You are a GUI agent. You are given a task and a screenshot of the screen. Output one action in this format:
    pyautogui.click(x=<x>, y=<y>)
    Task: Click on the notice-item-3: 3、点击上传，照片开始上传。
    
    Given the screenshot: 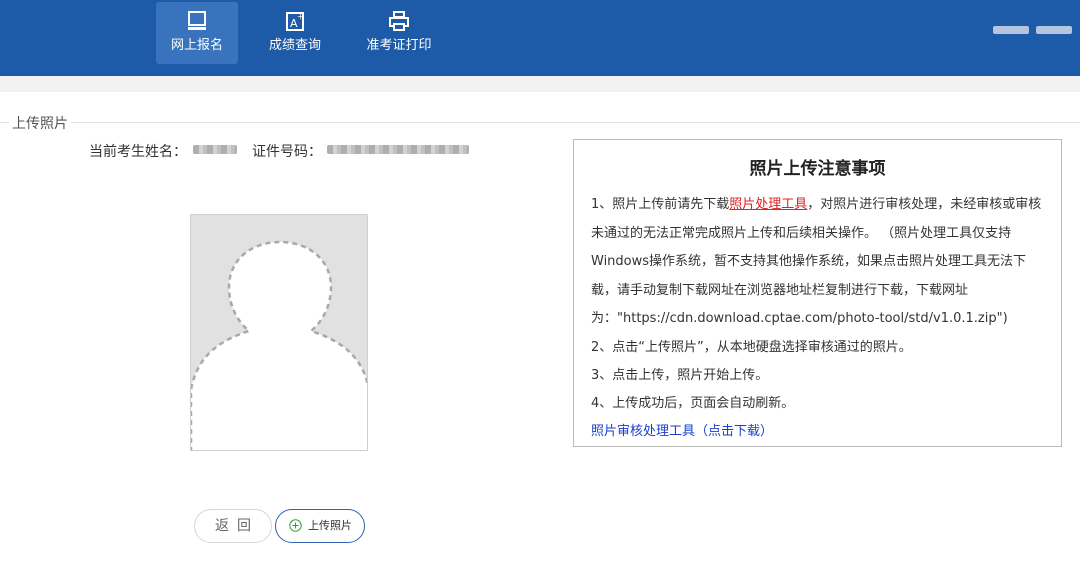 What is the action you would take?
    pyautogui.click(x=680, y=375)
    